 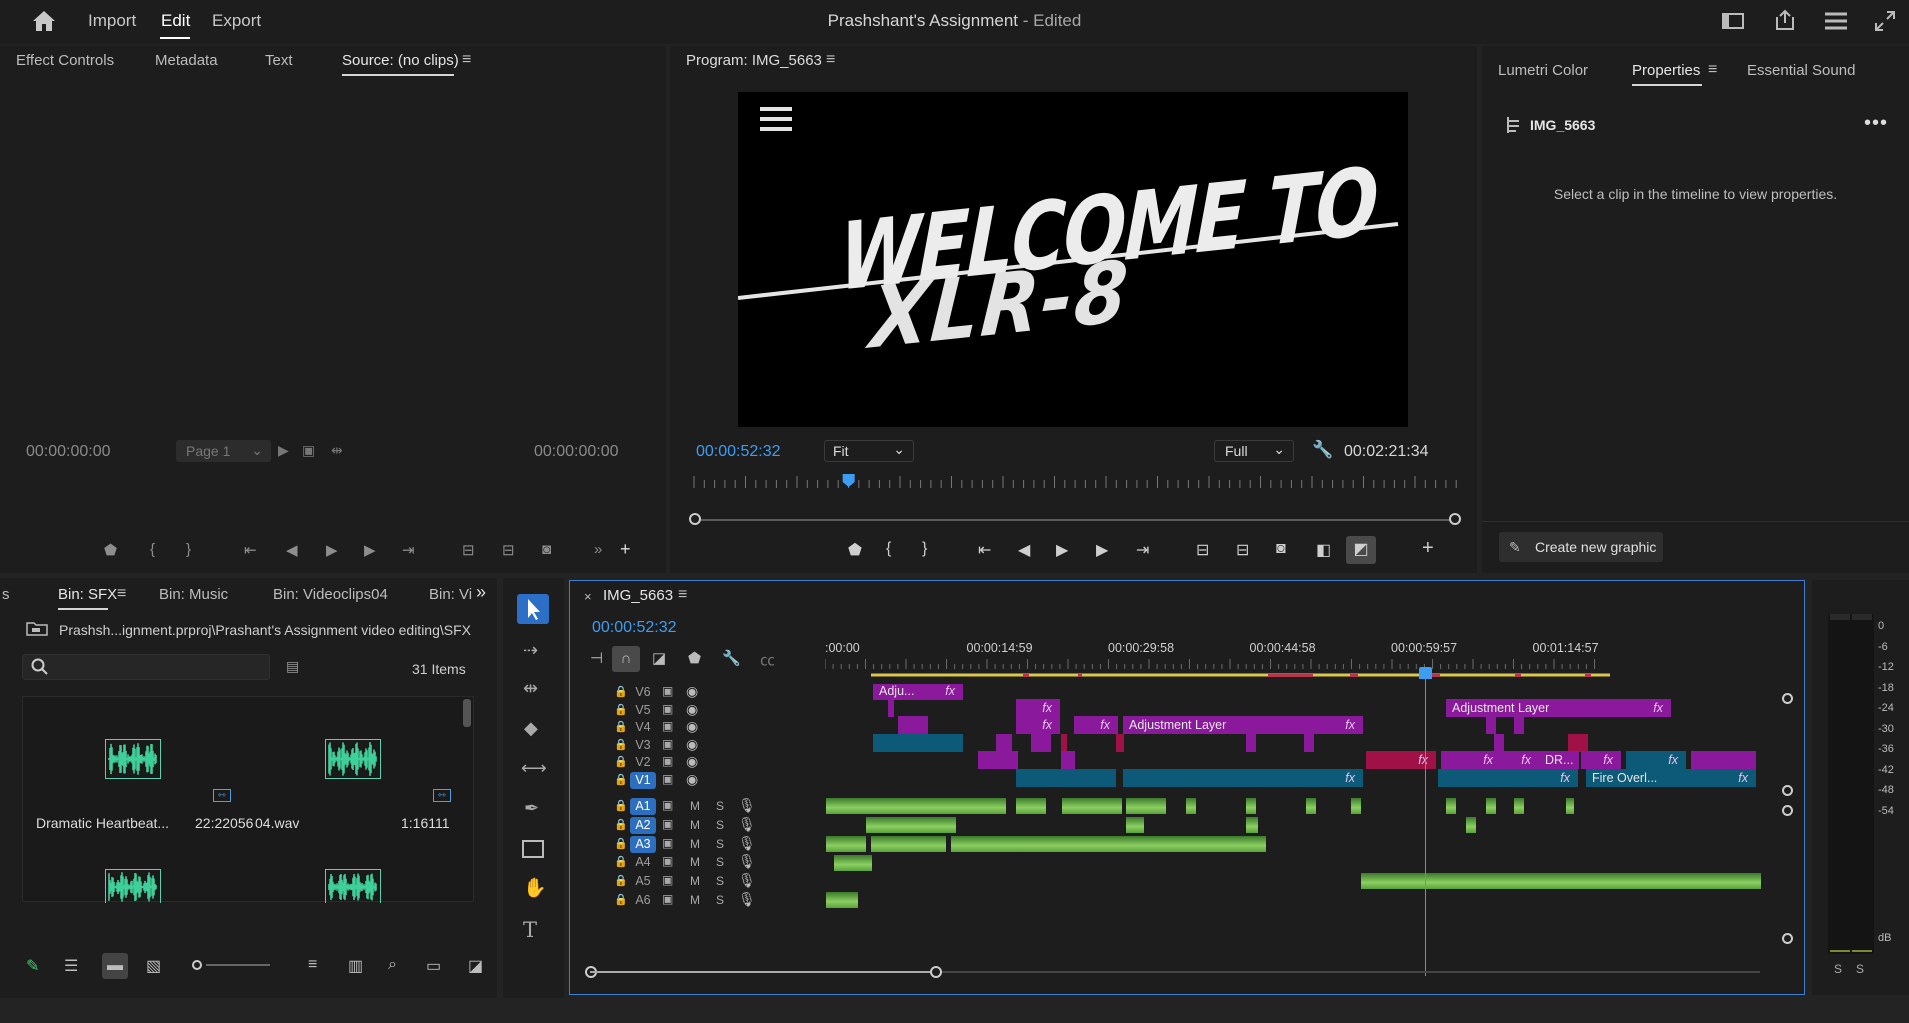 What do you see at coordinates (1142, 550) in the screenshot?
I see `go-to-out-icon: ⇥` at bounding box center [1142, 550].